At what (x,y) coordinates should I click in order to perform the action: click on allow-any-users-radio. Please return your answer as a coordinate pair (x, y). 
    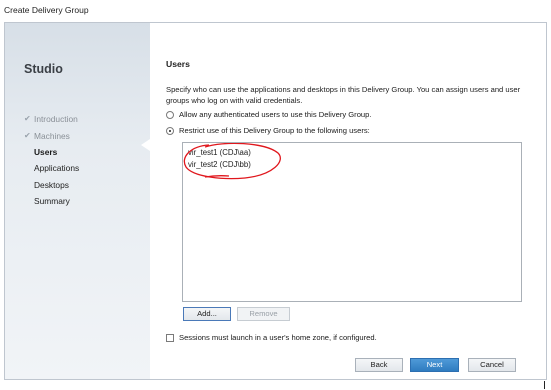
    Looking at the image, I should click on (170, 114).